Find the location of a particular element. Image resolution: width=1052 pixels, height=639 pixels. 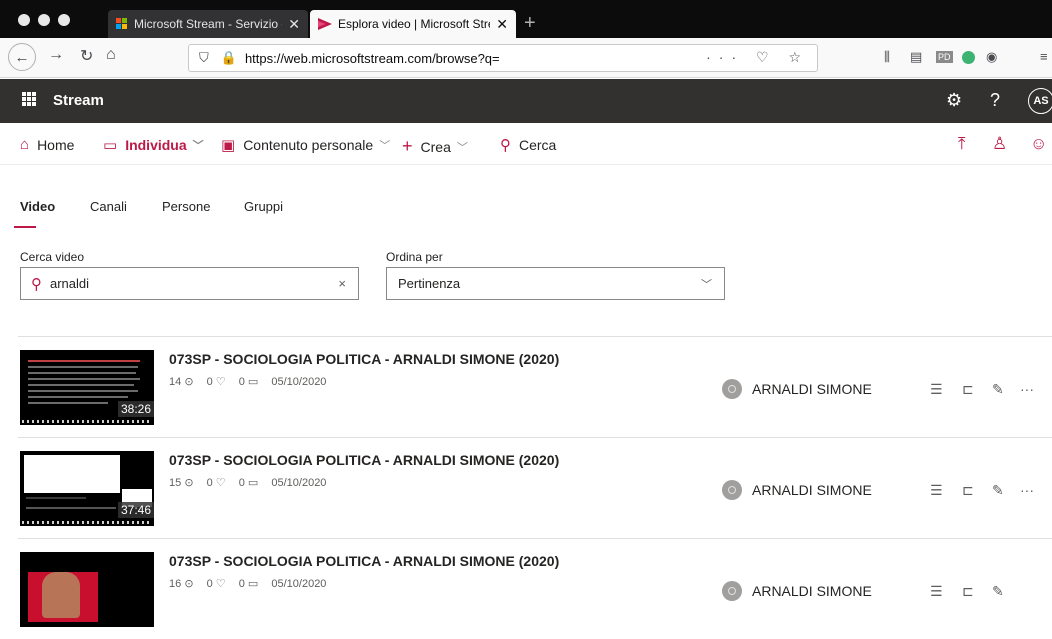

active-tab-indicator is located at coordinates (25, 227).